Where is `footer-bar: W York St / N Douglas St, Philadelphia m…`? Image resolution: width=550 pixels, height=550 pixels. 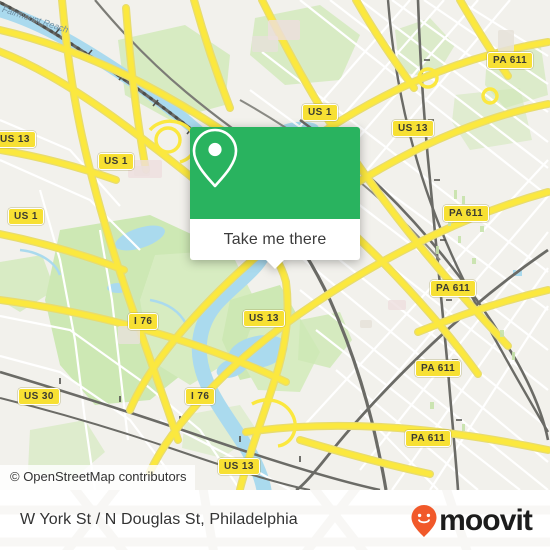
footer-bar: W York St / N Douglas St, Philadelphia m… is located at coordinates (275, 520).